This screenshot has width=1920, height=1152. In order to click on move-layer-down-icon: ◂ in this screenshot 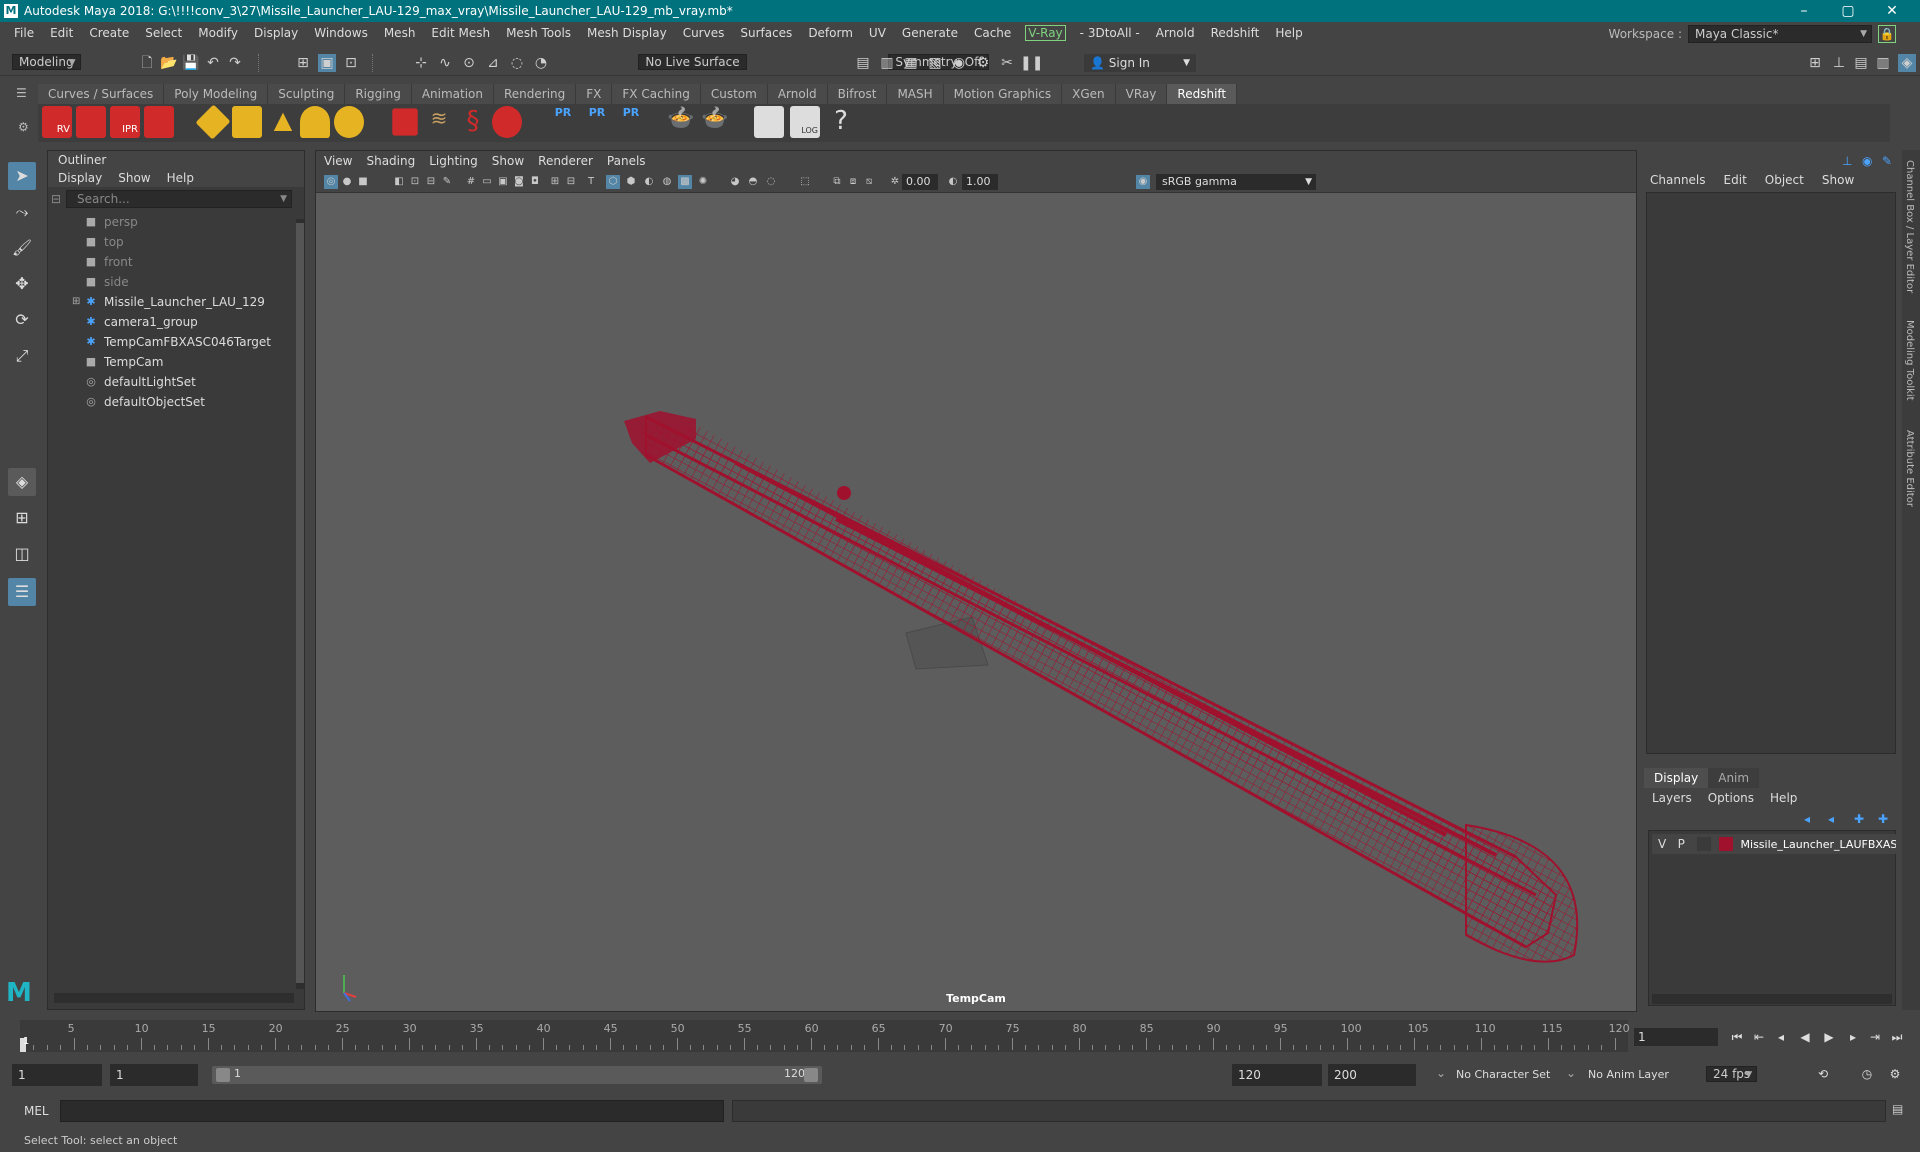, I will do `click(1831, 819)`.